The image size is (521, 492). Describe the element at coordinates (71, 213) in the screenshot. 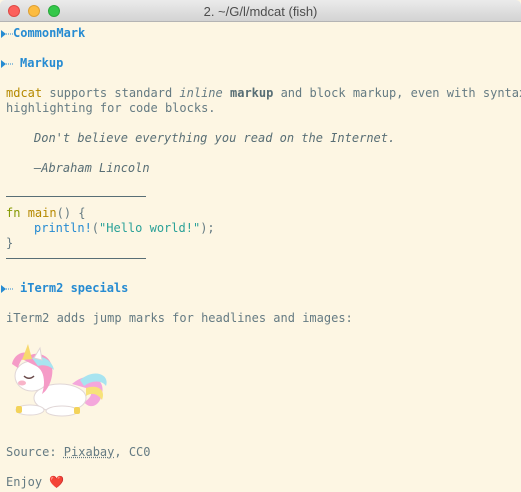

I see `code-text: () {` at that location.